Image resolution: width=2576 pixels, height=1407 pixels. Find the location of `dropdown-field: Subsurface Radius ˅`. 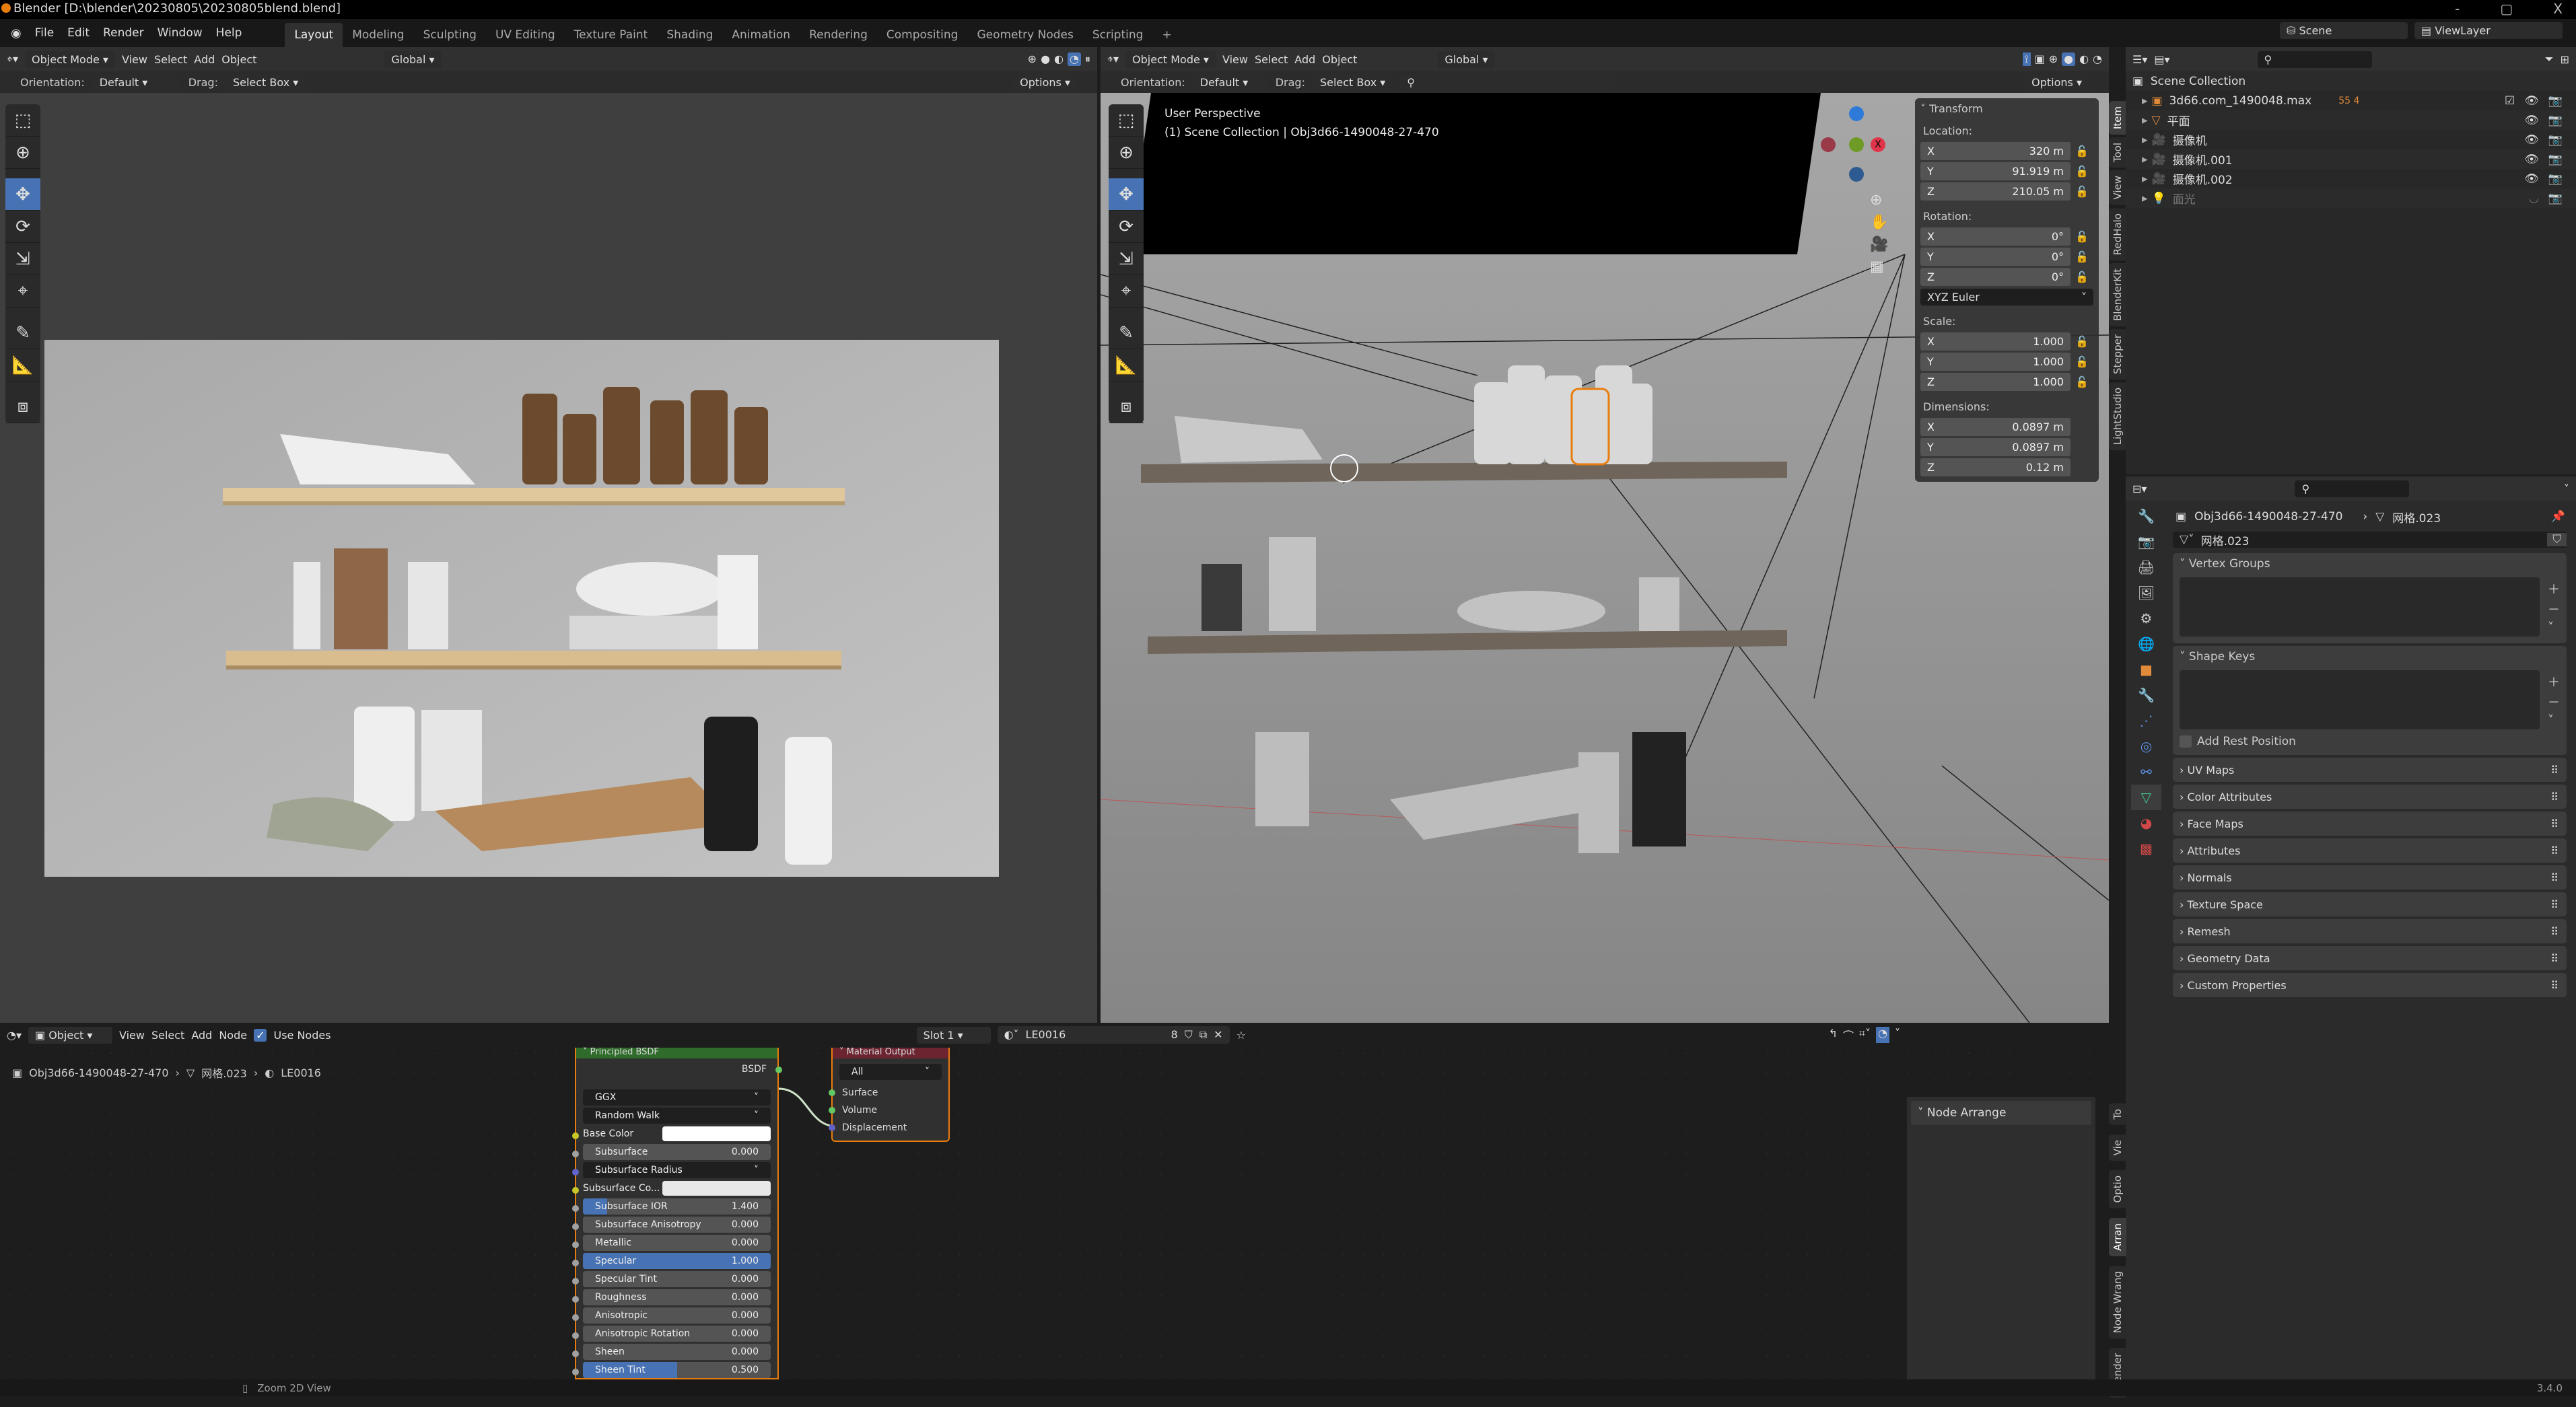

dropdown-field: Subsurface Radius ˅ is located at coordinates (677, 1170).